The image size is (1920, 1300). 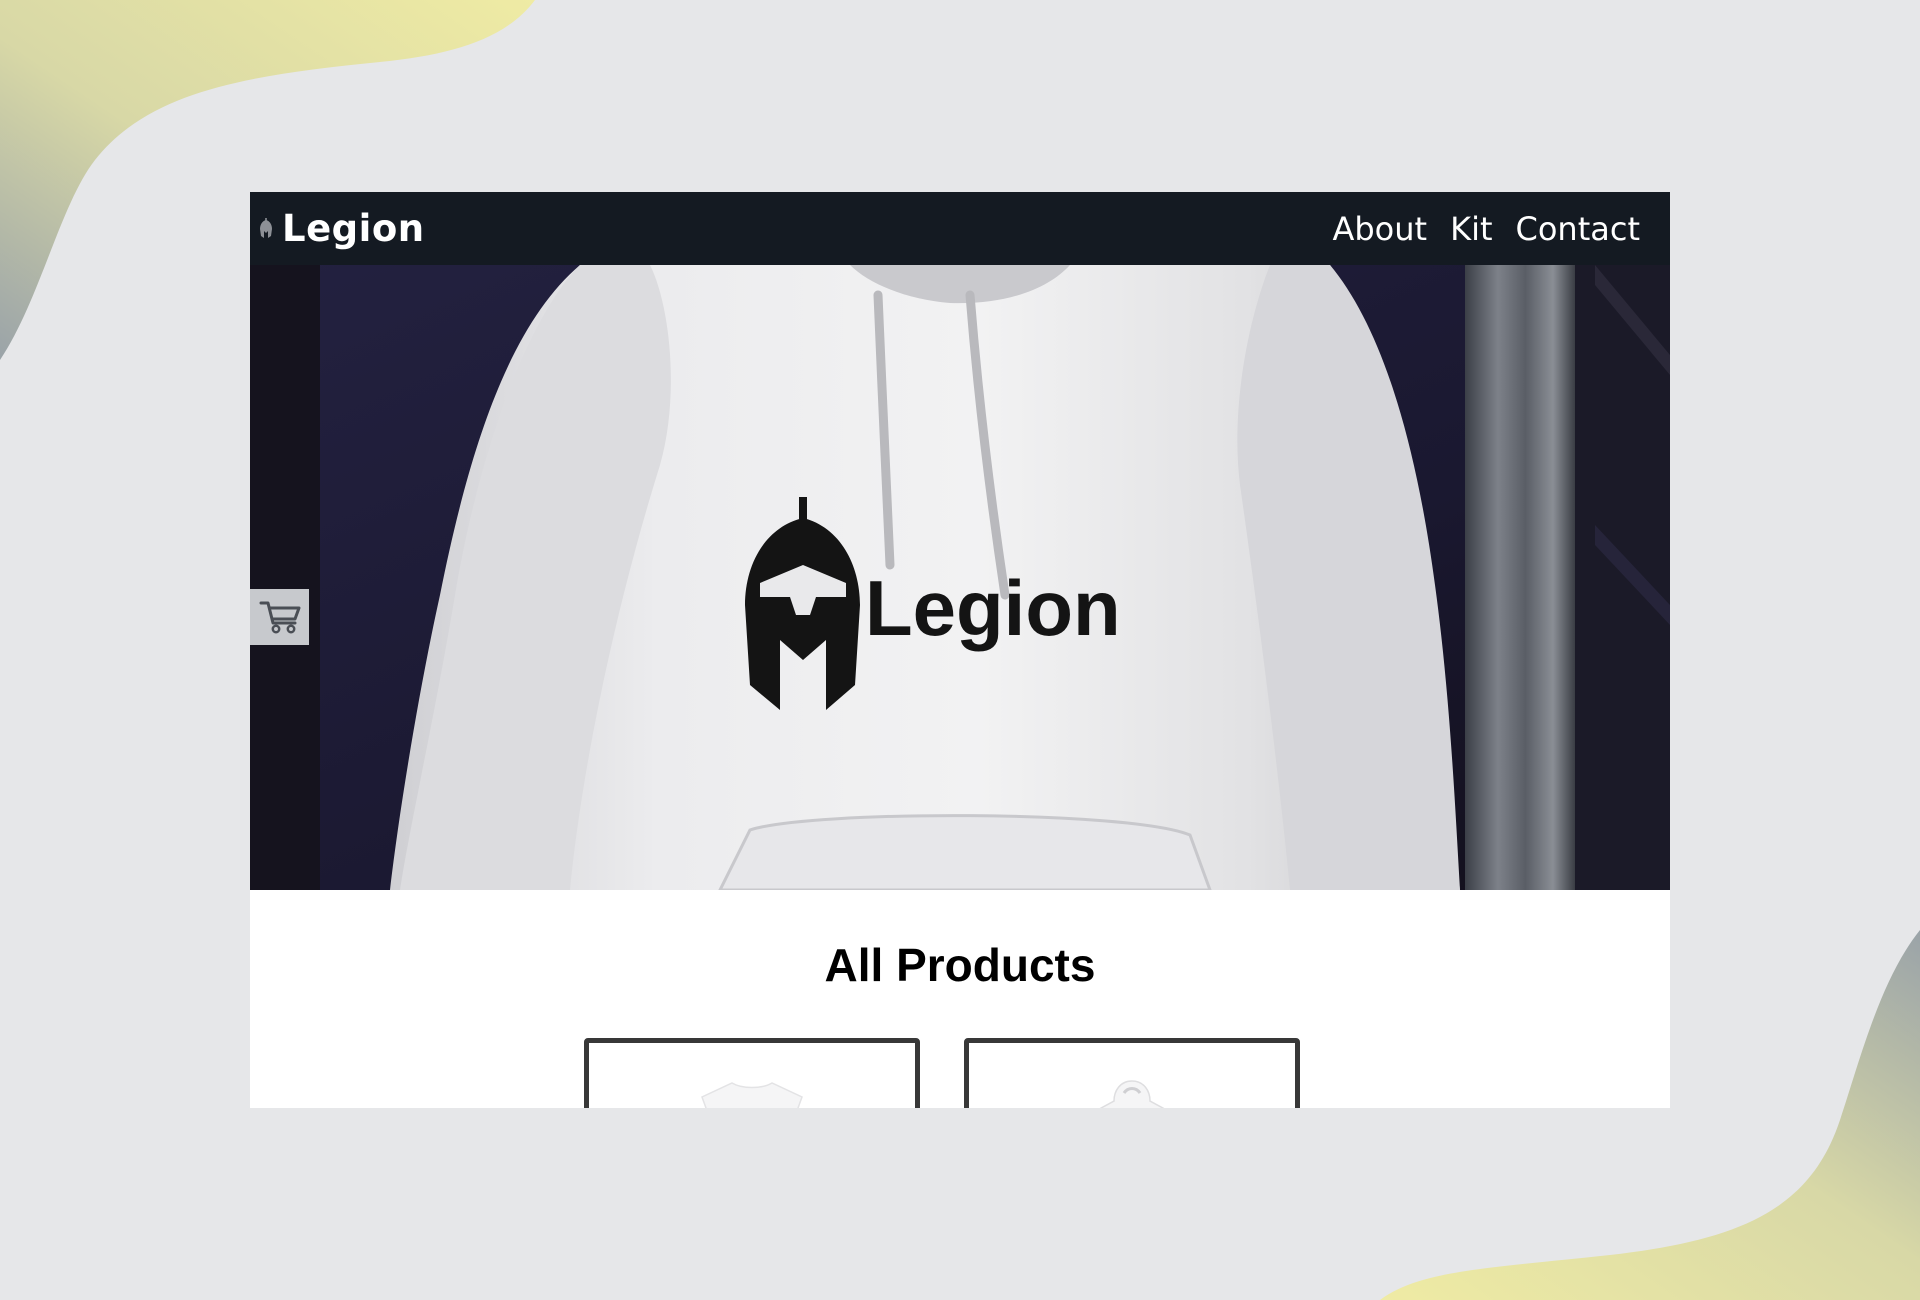 What do you see at coordinates (266, 227) in the screenshot?
I see `helmet-logo-icon` at bounding box center [266, 227].